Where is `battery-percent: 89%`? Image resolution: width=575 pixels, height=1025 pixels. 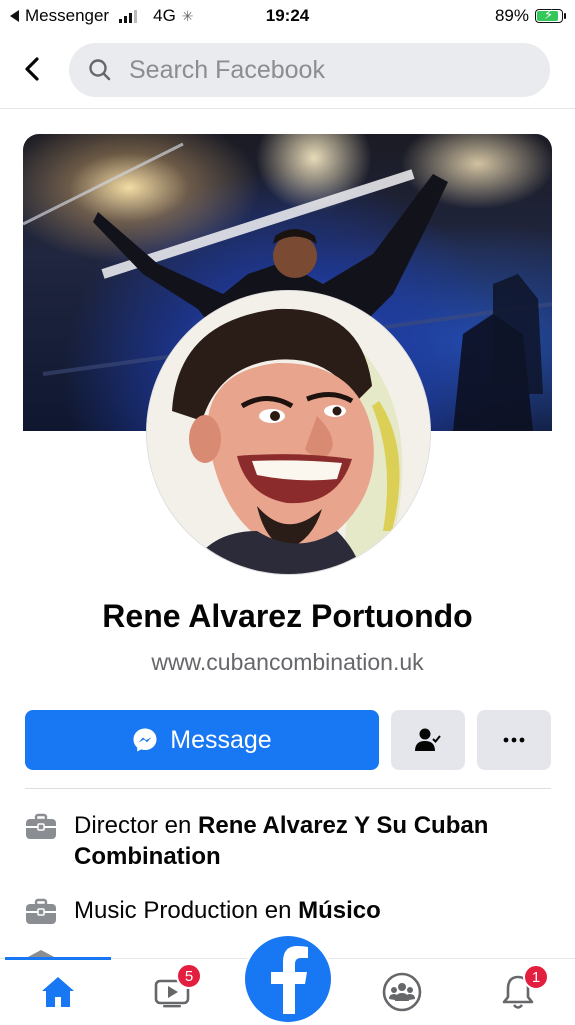 battery-percent: 89% is located at coordinates (511, 15).